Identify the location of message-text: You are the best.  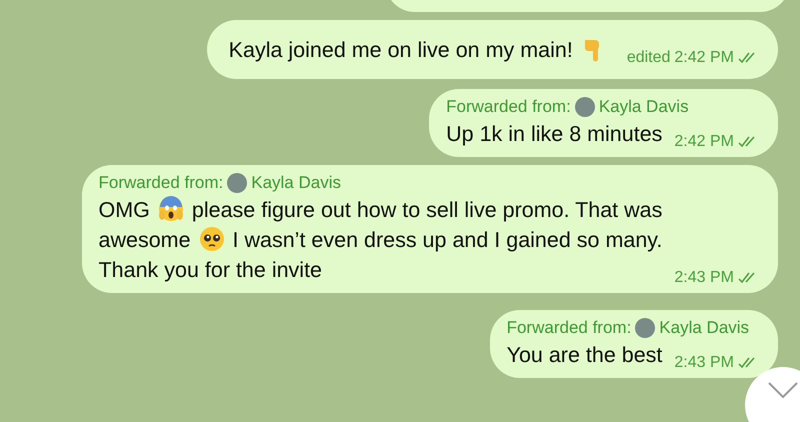
(584, 355).